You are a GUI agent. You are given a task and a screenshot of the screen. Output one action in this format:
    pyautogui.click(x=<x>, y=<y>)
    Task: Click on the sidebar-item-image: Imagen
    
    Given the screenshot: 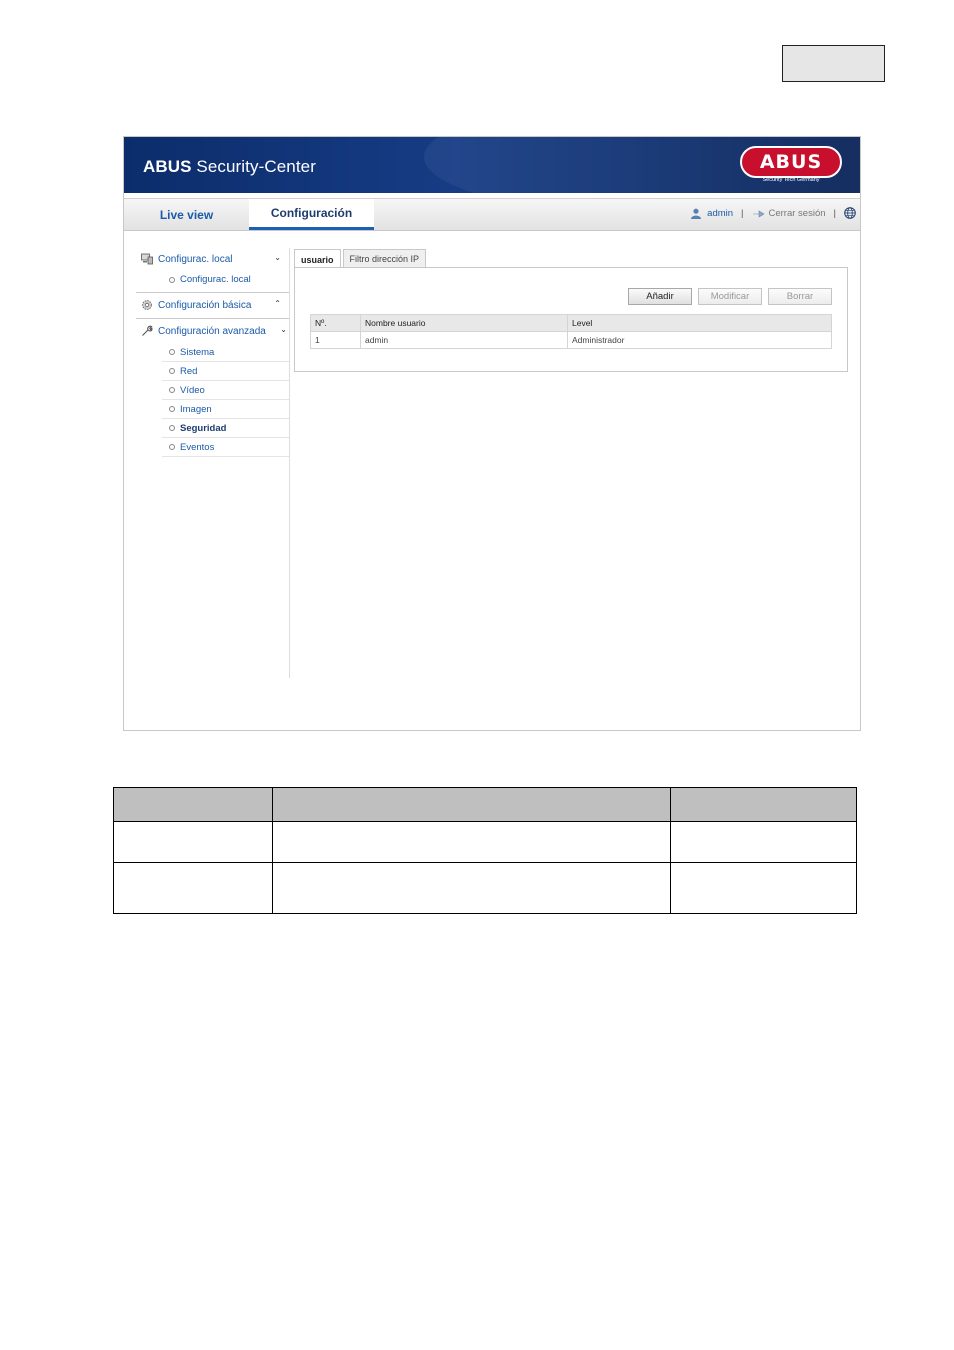 What is the action you would take?
    pyautogui.click(x=225, y=409)
    